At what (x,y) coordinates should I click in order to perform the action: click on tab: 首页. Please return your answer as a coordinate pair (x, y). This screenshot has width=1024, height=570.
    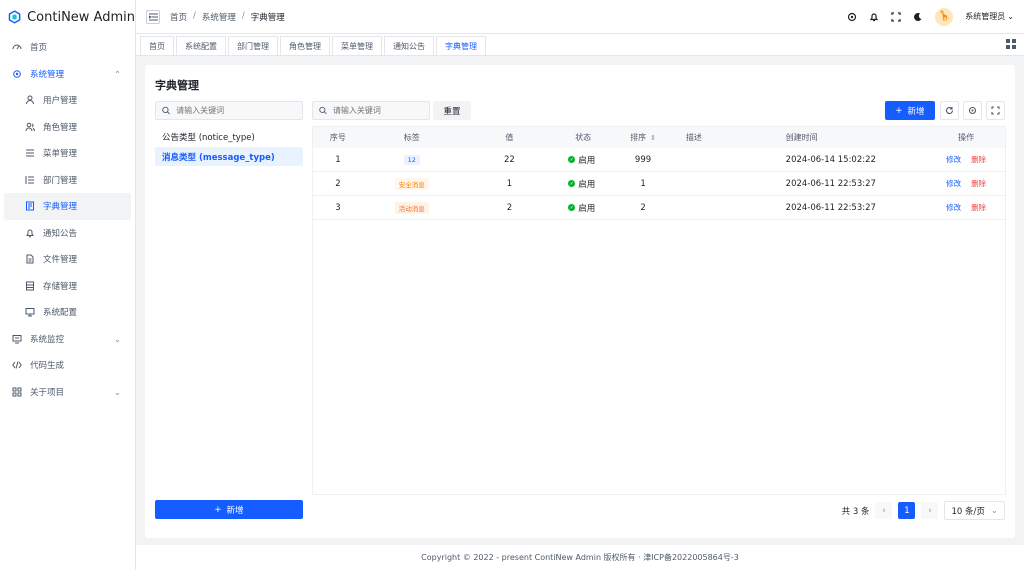
    Looking at the image, I should click on (157, 45).